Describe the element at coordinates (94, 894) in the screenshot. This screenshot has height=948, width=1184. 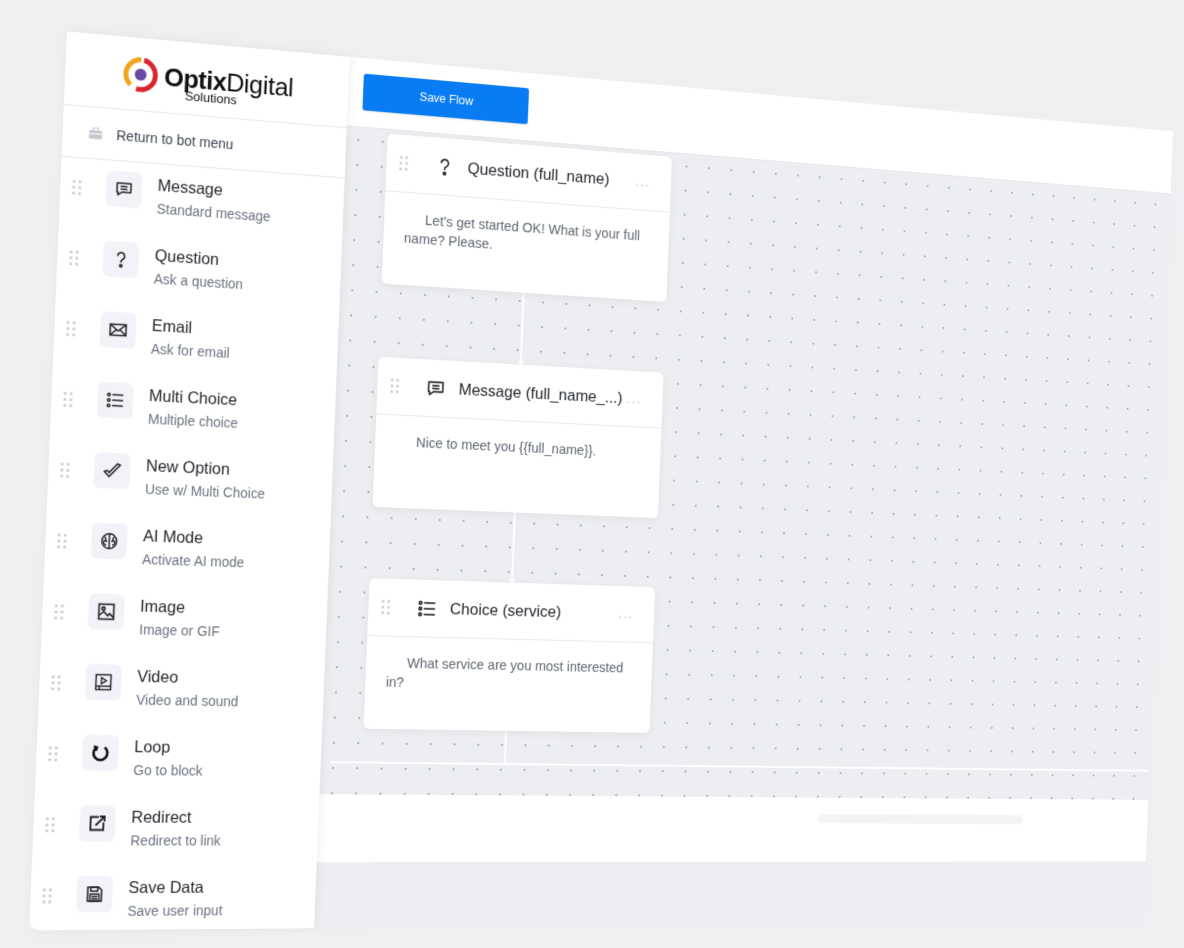
I see `floppy-disk-icon` at that location.